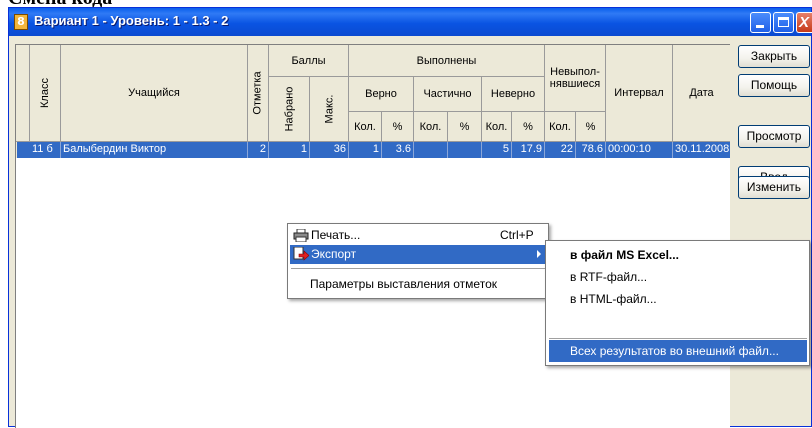  Describe the element at coordinates (528, 150) in the screenshot. I see `cell-wrong-percent: 17.9` at that location.